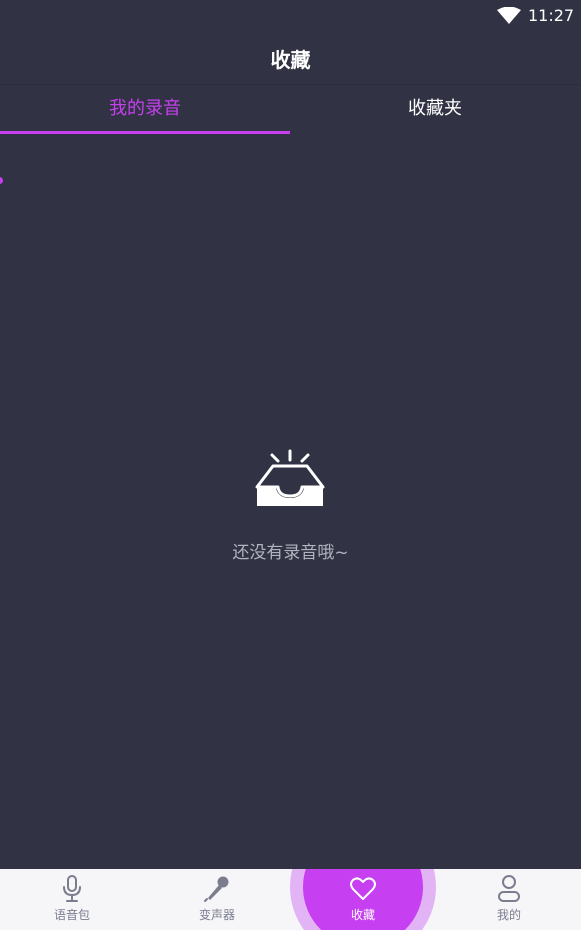 The image size is (581, 930). I want to click on title-bar: 收藏, so click(290, 58).